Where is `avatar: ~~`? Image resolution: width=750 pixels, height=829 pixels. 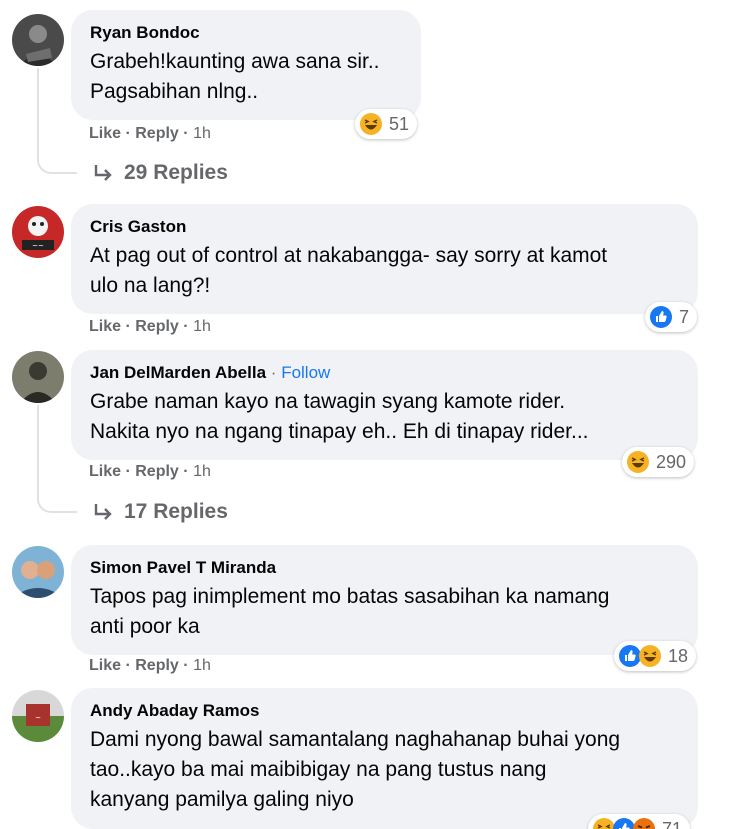
avatar: ~~ is located at coordinates (38, 232).